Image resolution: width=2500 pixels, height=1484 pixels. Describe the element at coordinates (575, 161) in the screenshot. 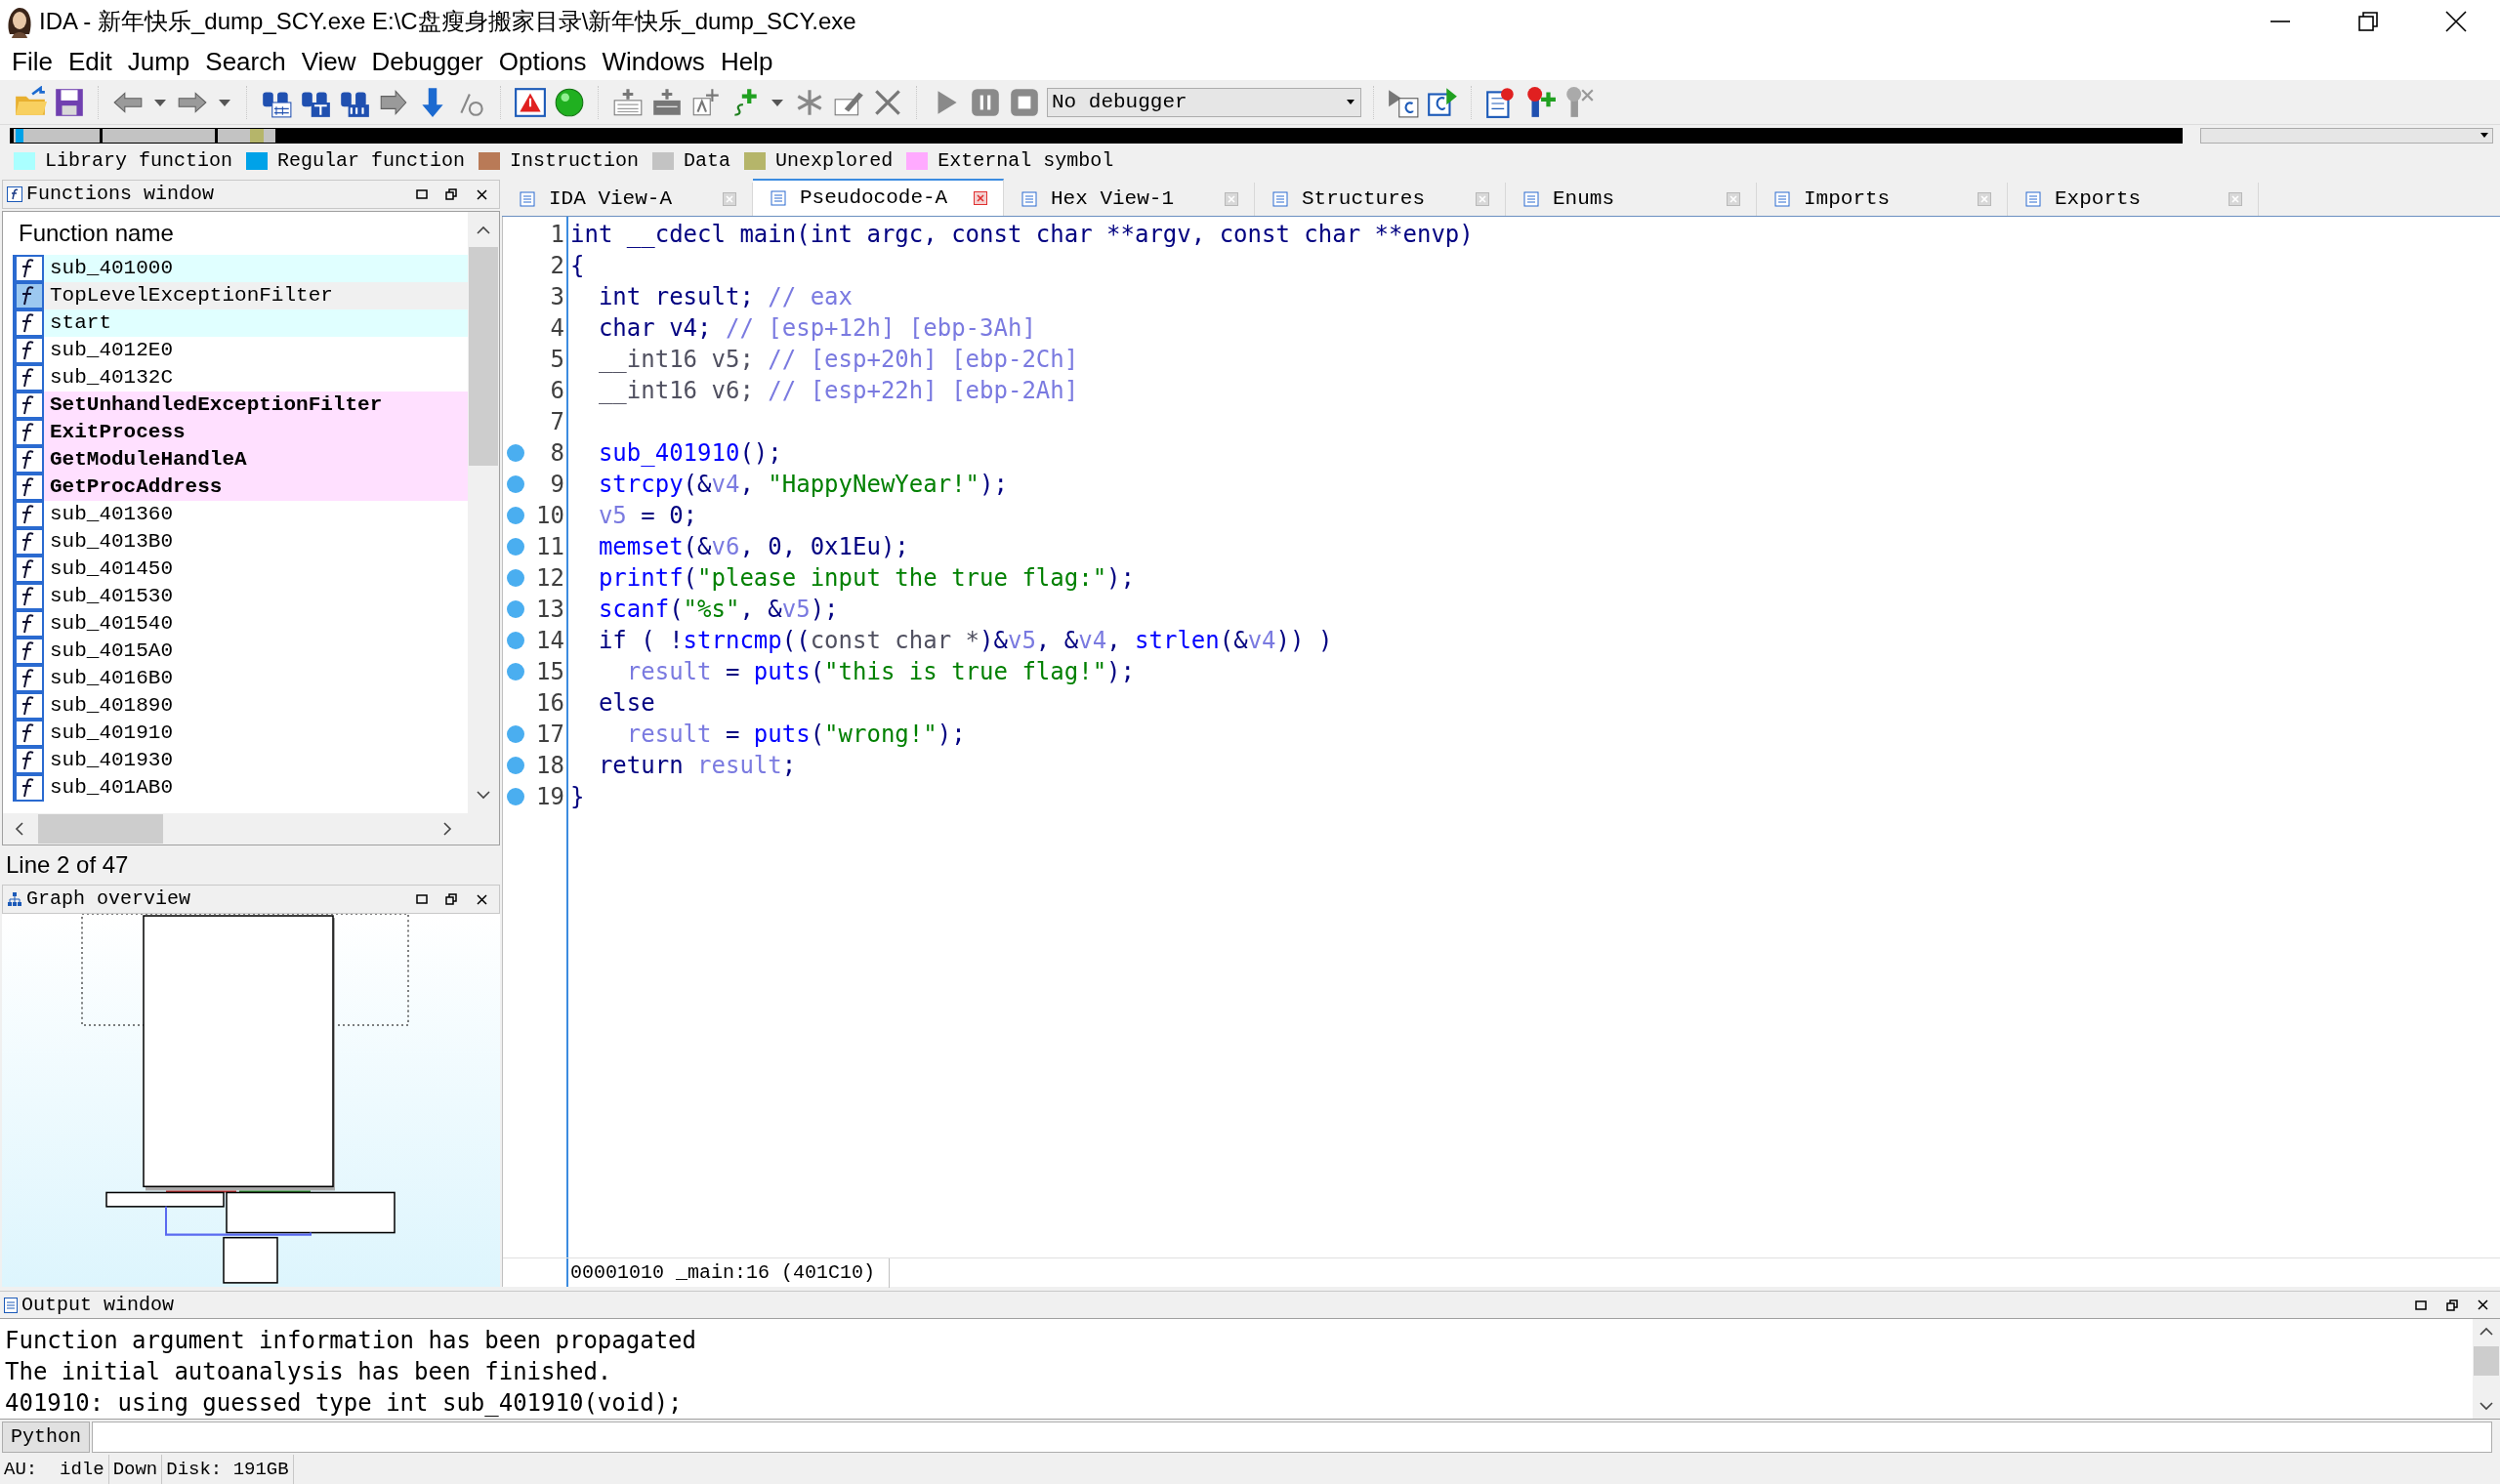

I see `legend-label: Instruction` at that location.